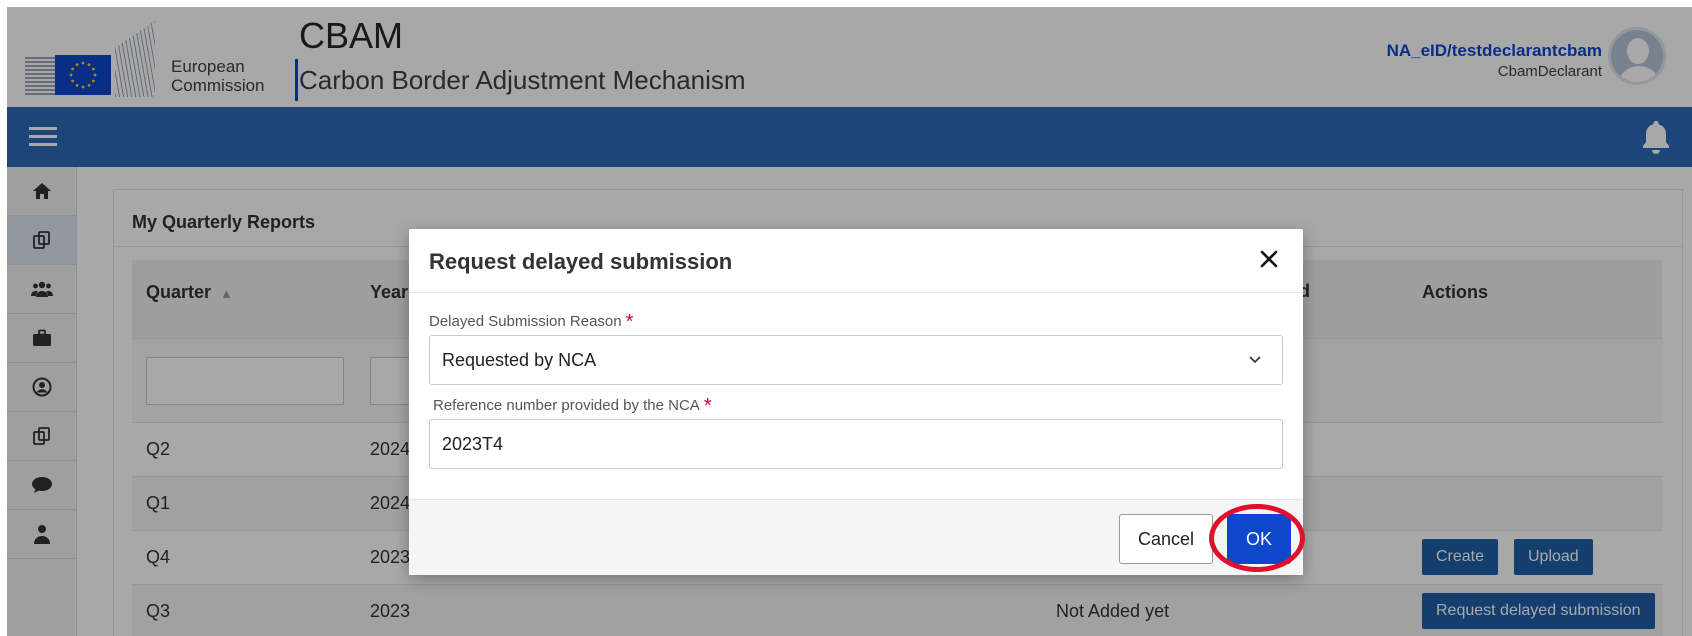  Describe the element at coordinates (856, 360) in the screenshot. I see `delayed-submission-reason-select: Requested by NCA` at that location.